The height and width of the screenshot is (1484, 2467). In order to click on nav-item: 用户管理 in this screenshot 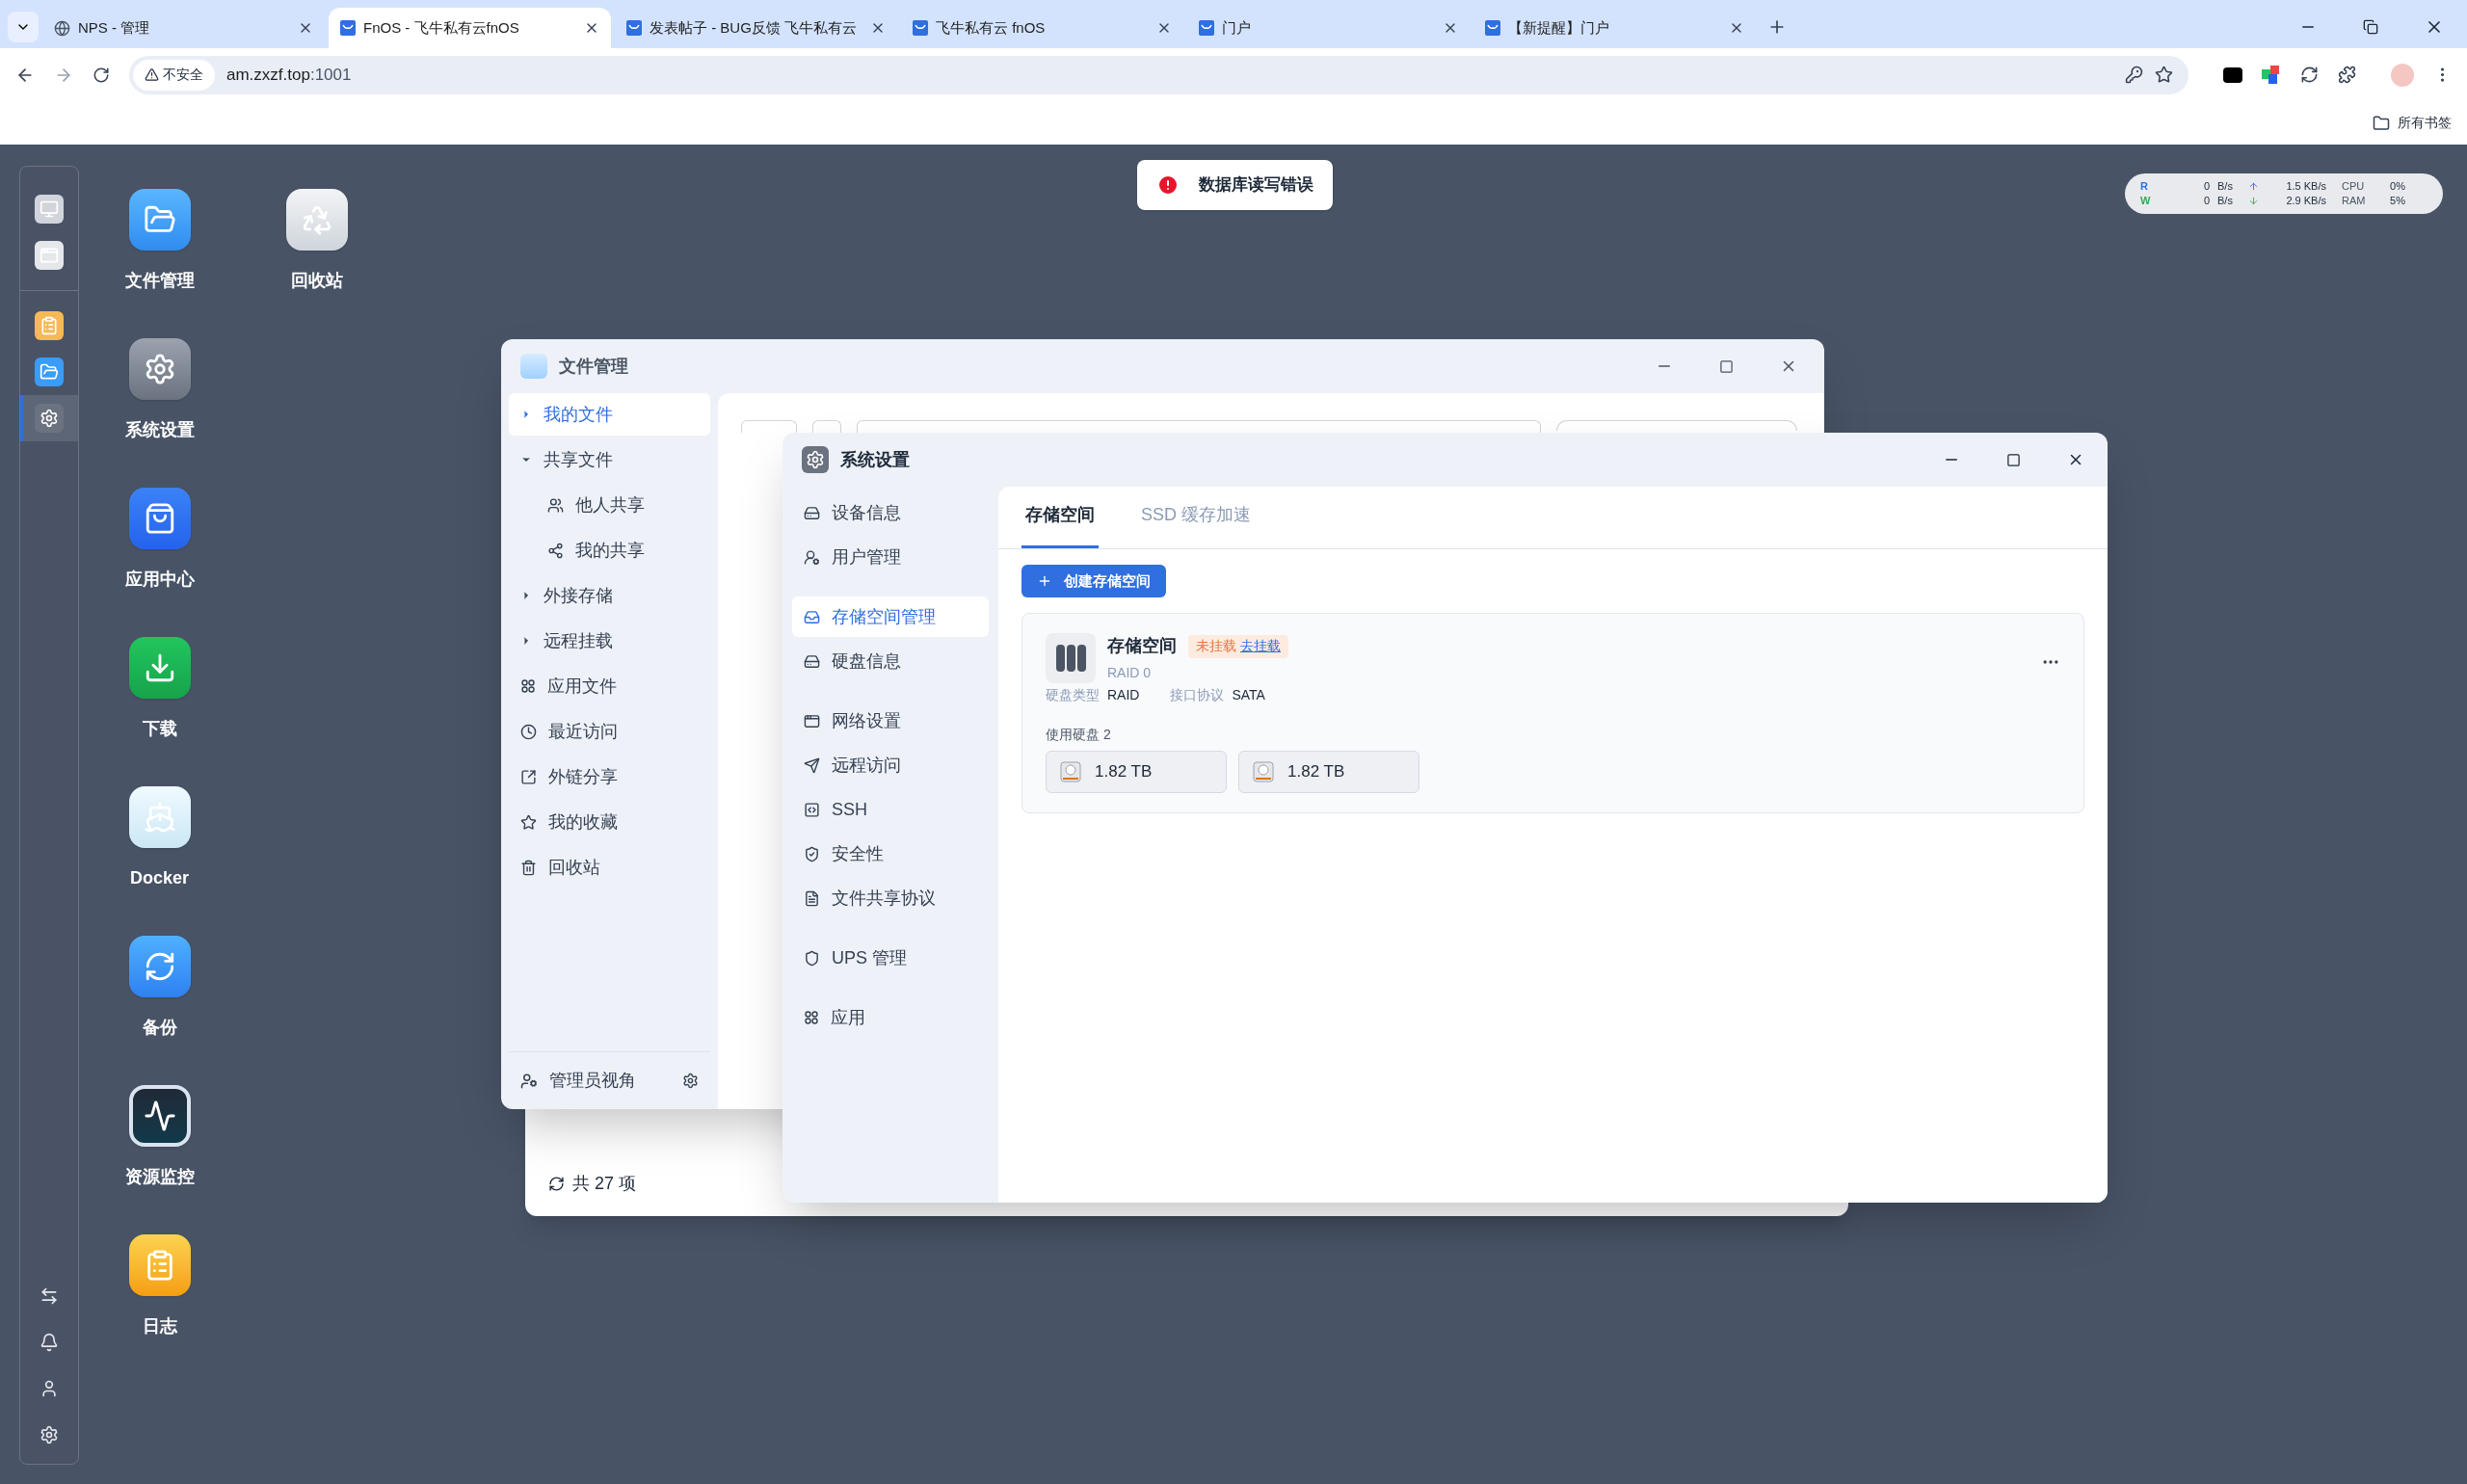, I will do `click(890, 557)`.